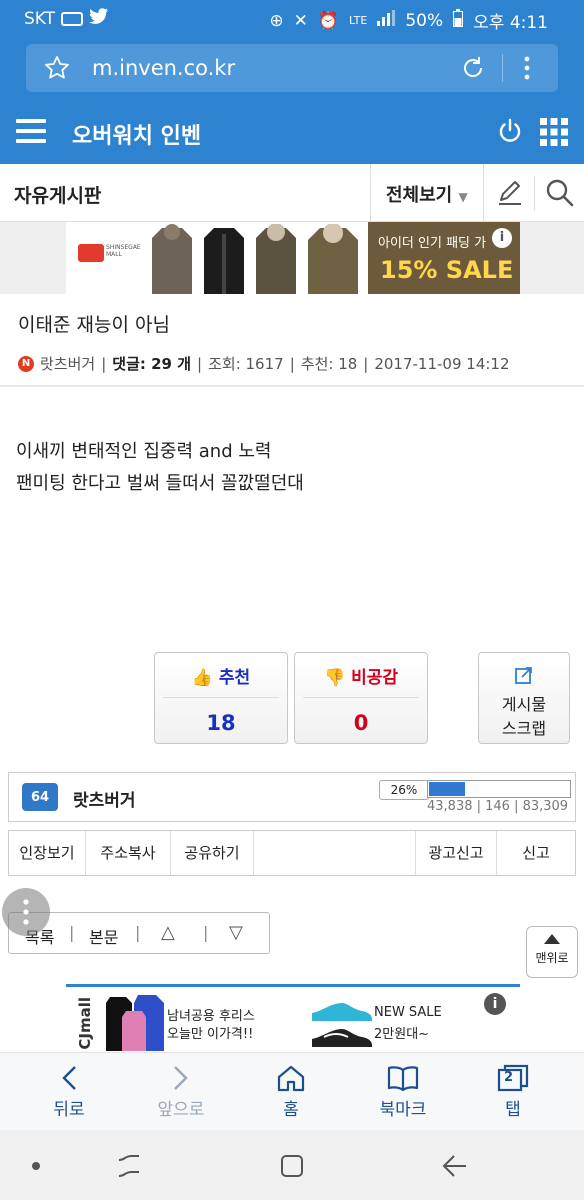 This screenshot has width=584, height=1200. What do you see at coordinates (456, 853) in the screenshot?
I see `report-ad-button: 광고신고` at bounding box center [456, 853].